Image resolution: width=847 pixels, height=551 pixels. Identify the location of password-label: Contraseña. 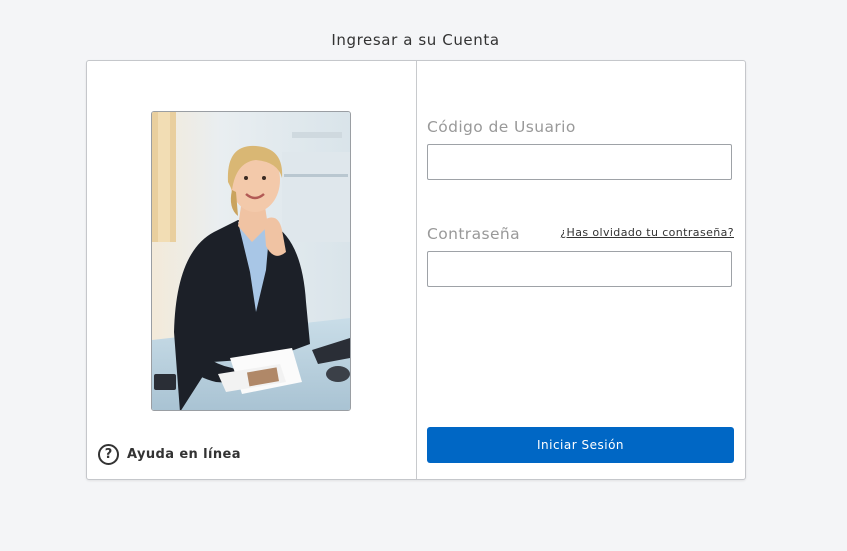
(474, 234).